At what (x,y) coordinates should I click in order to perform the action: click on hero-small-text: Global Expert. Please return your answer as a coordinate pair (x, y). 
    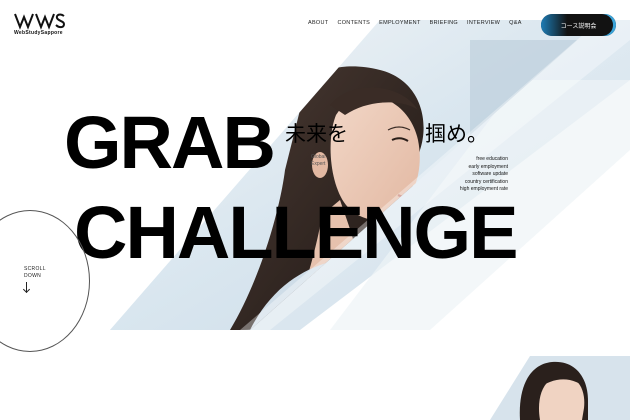
    Looking at the image, I should click on (318, 161).